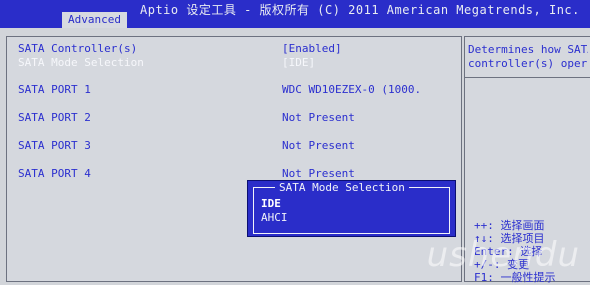 This screenshot has height=285, width=590. What do you see at coordinates (54, 173) in the screenshot?
I see `setting-label-port4: SATA PORT 4` at bounding box center [54, 173].